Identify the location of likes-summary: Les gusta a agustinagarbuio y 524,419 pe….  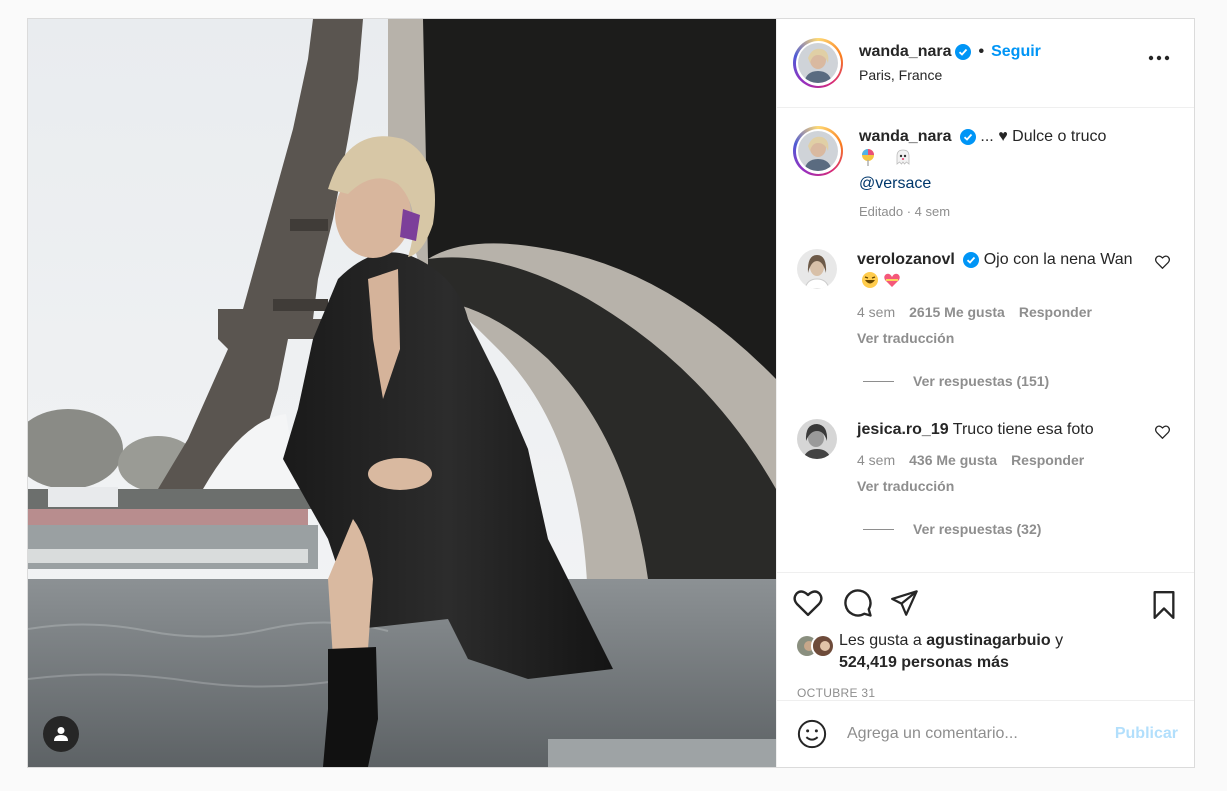
(985, 653).